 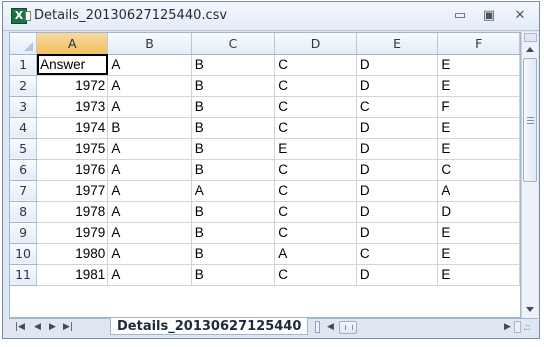 What do you see at coordinates (149, 44) in the screenshot?
I see `column-header-b: B` at bounding box center [149, 44].